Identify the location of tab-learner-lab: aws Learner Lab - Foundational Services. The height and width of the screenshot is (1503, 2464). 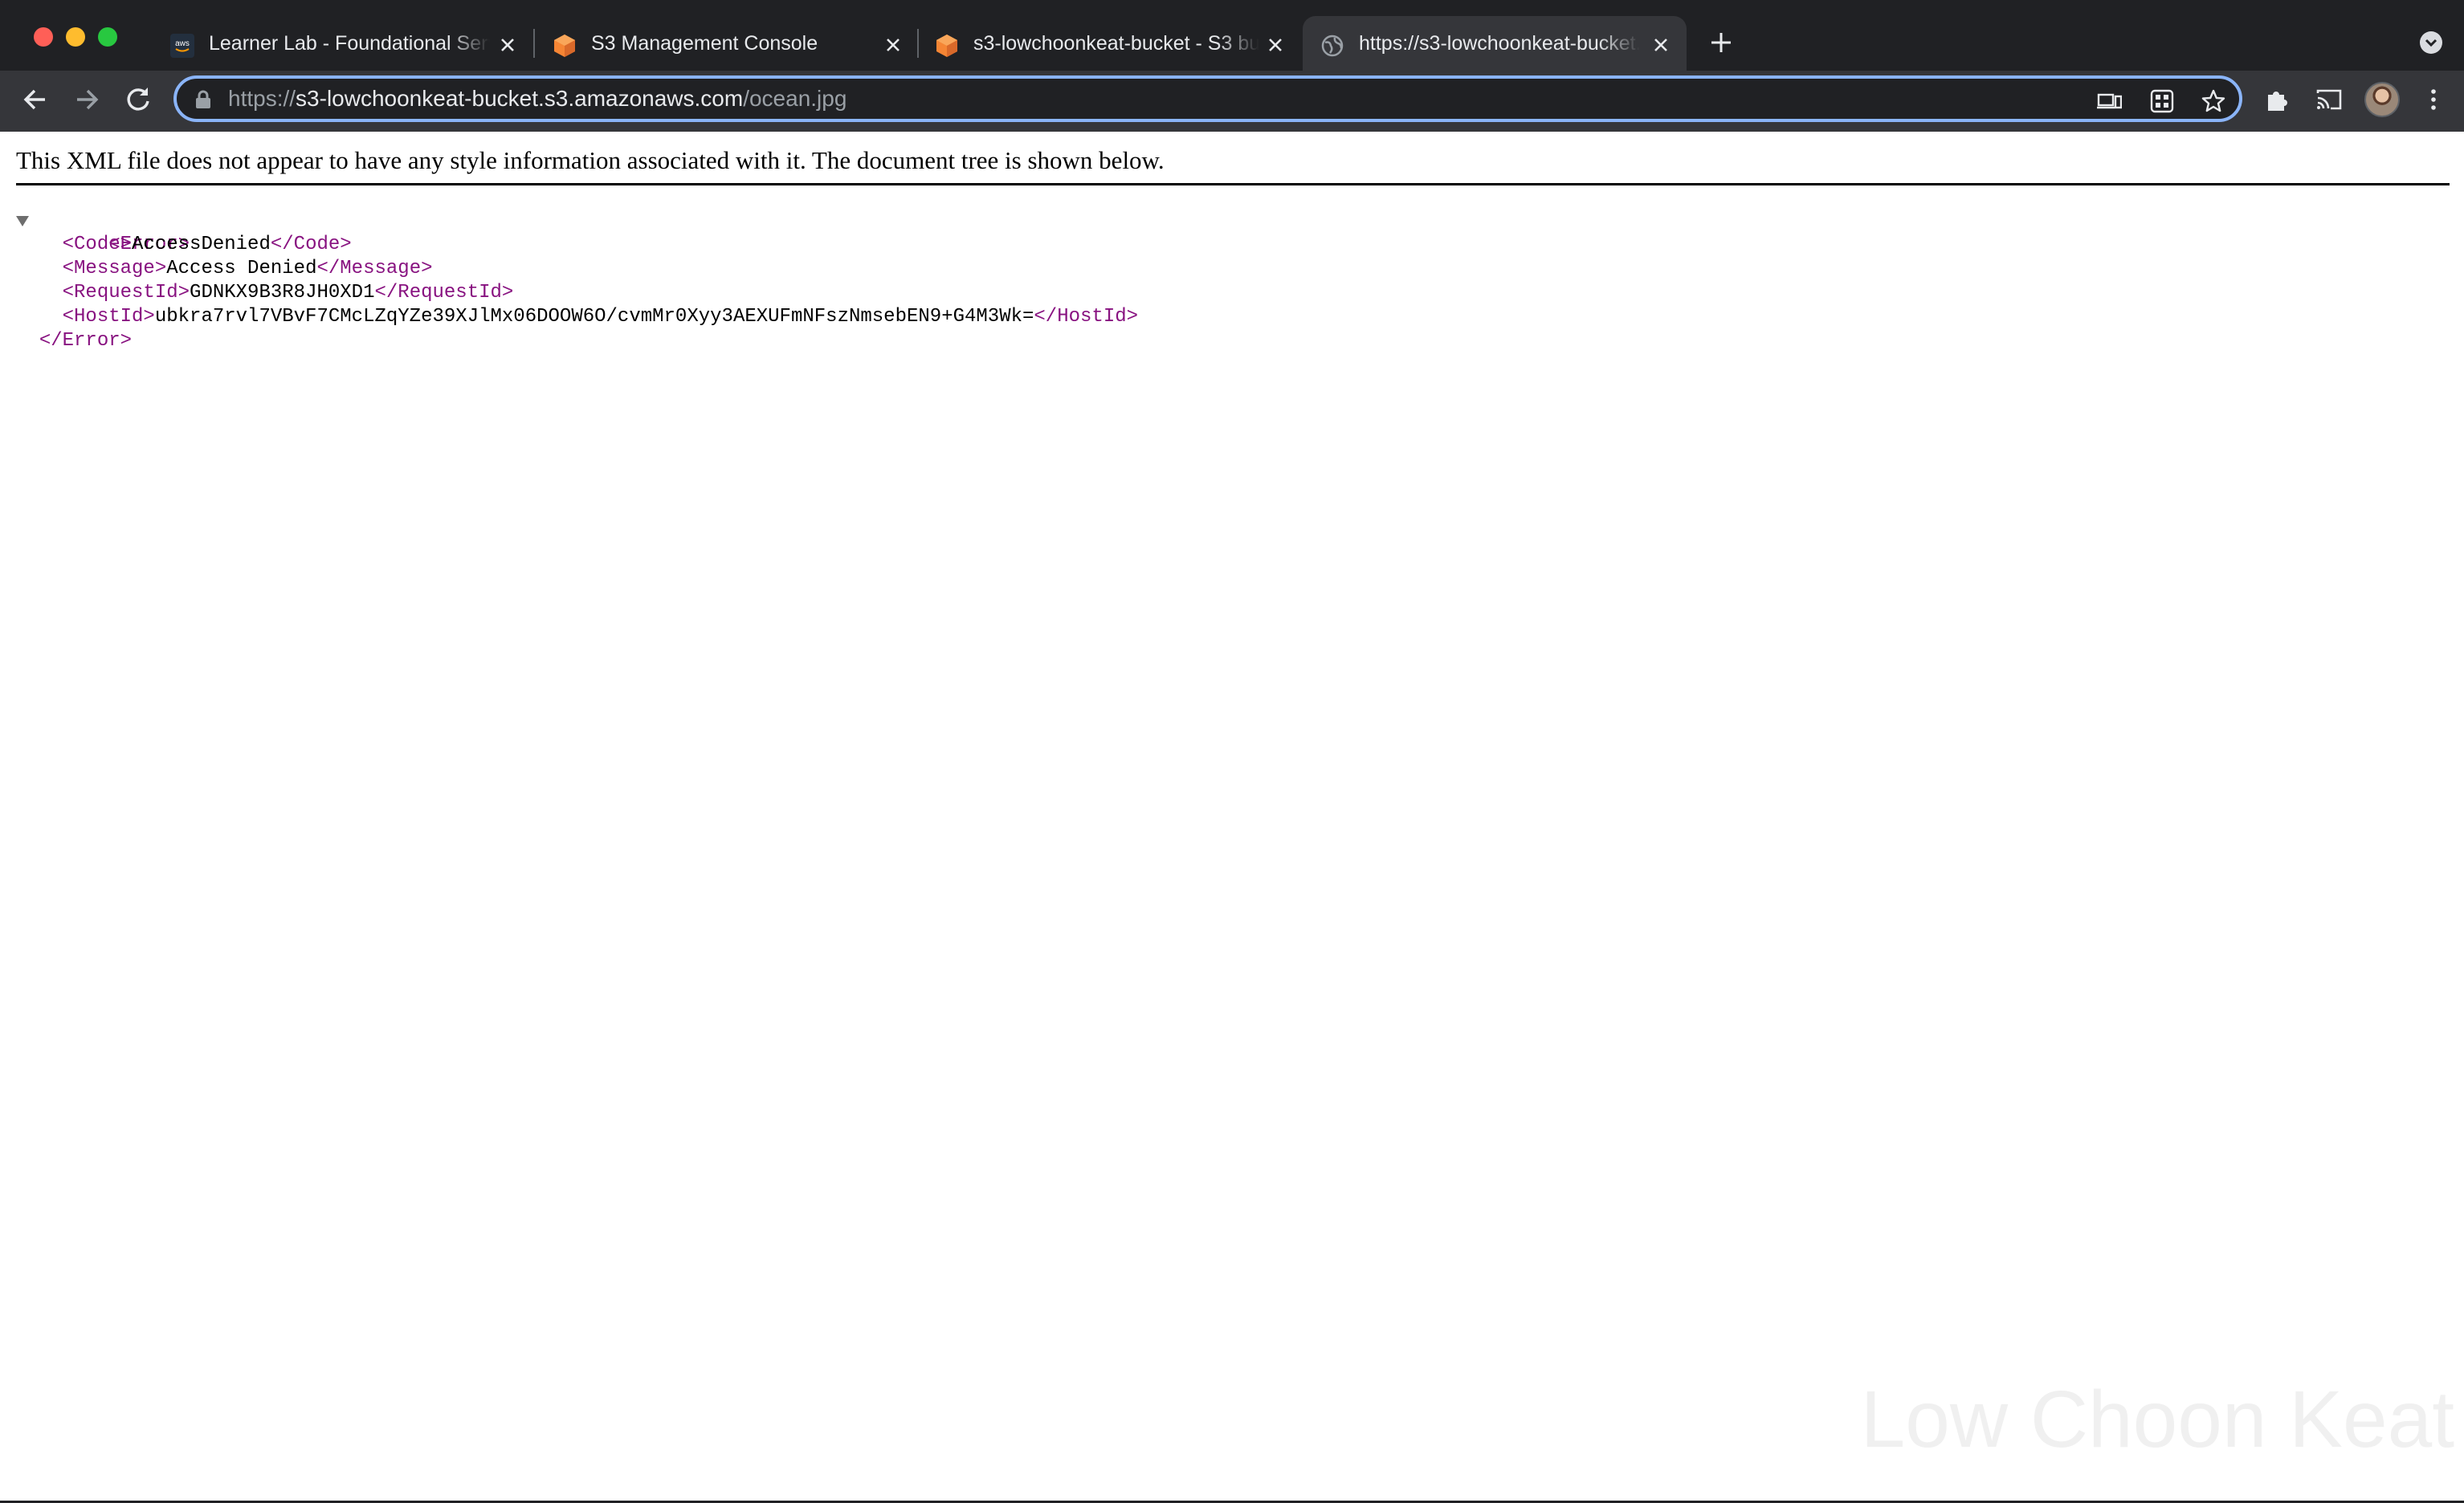
(347, 44).